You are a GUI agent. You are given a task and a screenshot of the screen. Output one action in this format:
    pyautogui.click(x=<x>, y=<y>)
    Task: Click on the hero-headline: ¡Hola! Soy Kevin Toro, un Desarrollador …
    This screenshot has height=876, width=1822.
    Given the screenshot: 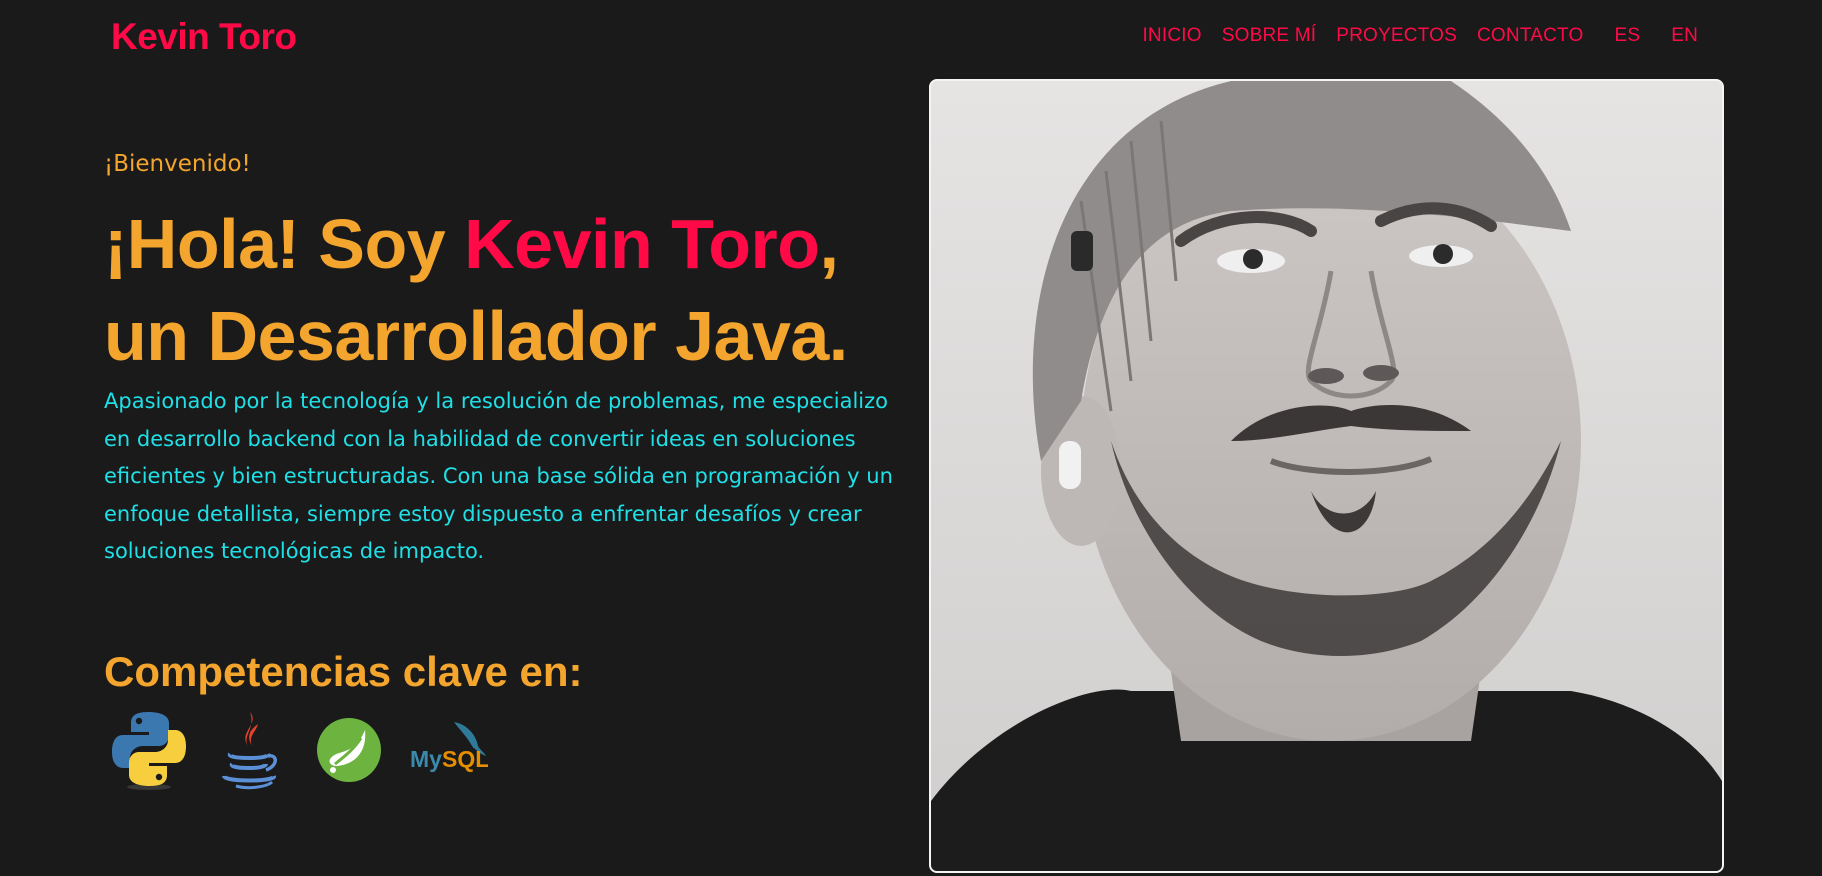 What is the action you would take?
    pyautogui.click(x=514, y=290)
    